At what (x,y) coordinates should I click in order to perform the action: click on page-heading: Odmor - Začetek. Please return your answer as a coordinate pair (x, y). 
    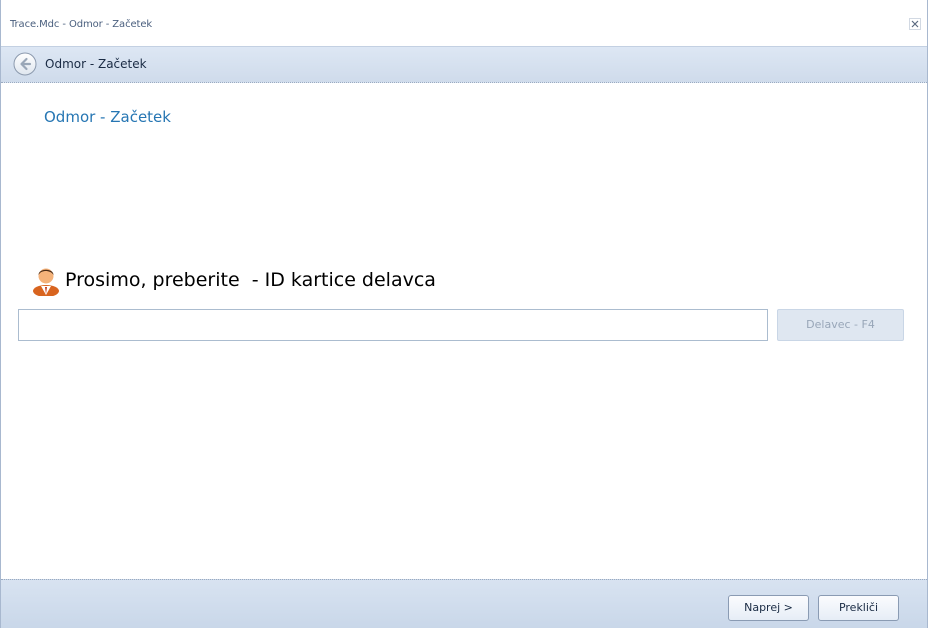
    Looking at the image, I should click on (107, 117).